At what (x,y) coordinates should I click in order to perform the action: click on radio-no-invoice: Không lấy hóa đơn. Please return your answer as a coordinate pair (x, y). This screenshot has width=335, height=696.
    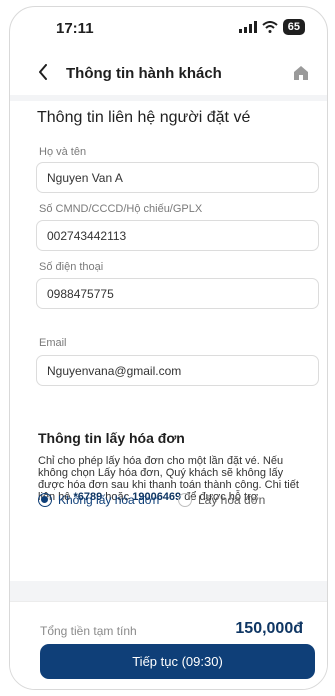
    Looking at the image, I should click on (98, 500).